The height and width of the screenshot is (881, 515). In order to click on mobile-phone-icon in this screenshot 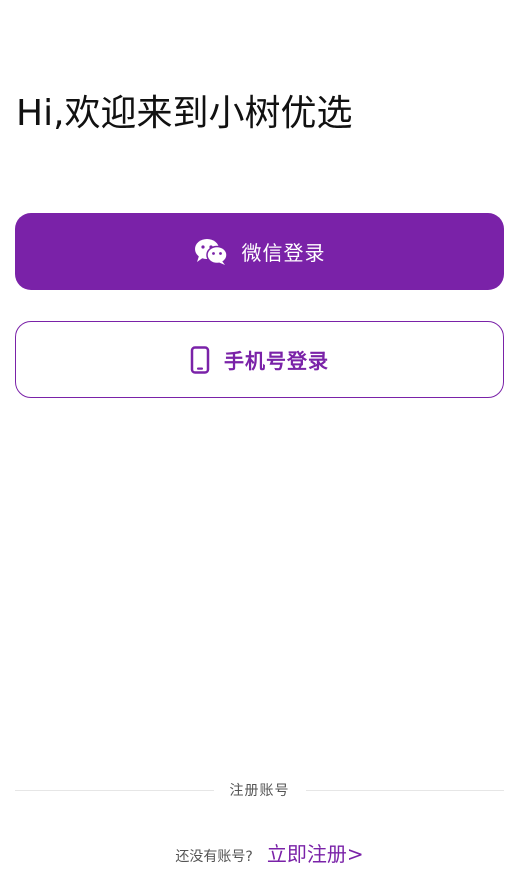, I will do `click(200, 359)`.